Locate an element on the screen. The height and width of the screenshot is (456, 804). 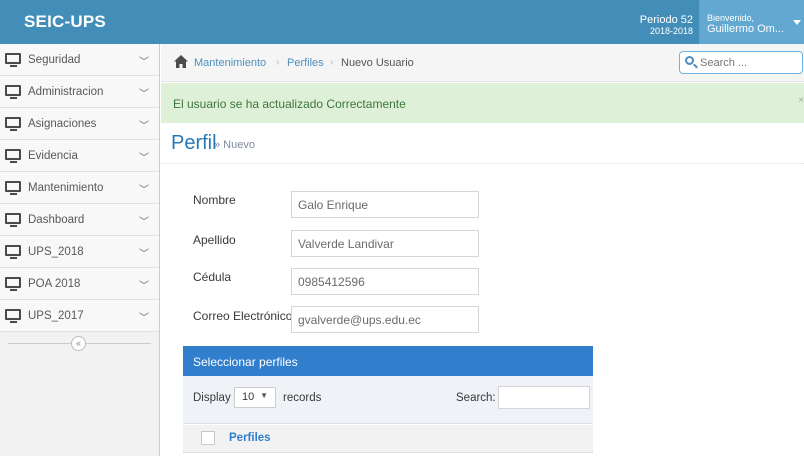
breadcrumb: Mantenimiento › Perfiles › Nuevo Usuario is located at coordinates (482, 63).